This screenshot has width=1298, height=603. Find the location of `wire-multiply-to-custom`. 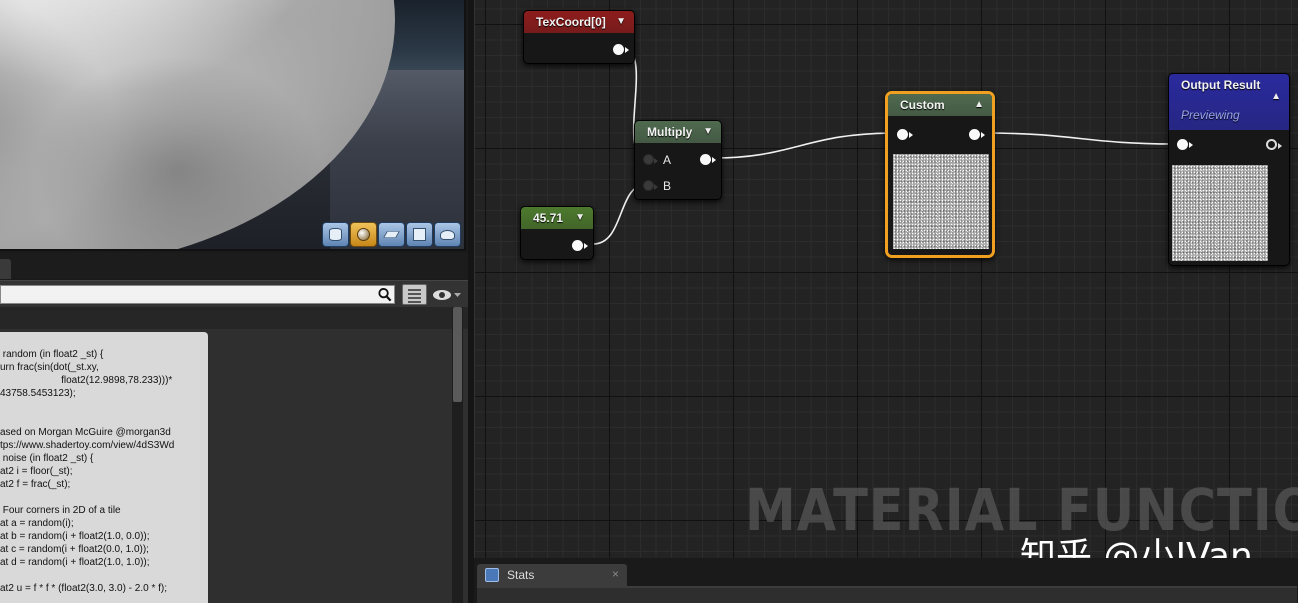

wire-multiply-to-custom is located at coordinates (804, 145).